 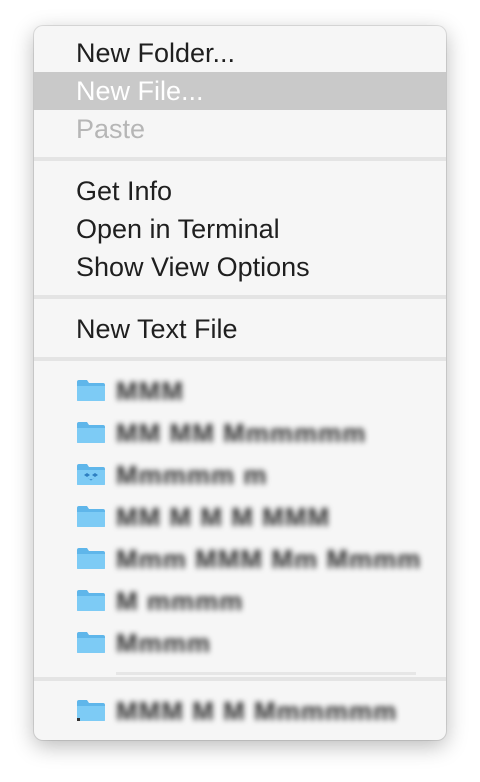 I want to click on pinned-folder-item: MMM M M Mmmmmm, so click(x=240, y=712).